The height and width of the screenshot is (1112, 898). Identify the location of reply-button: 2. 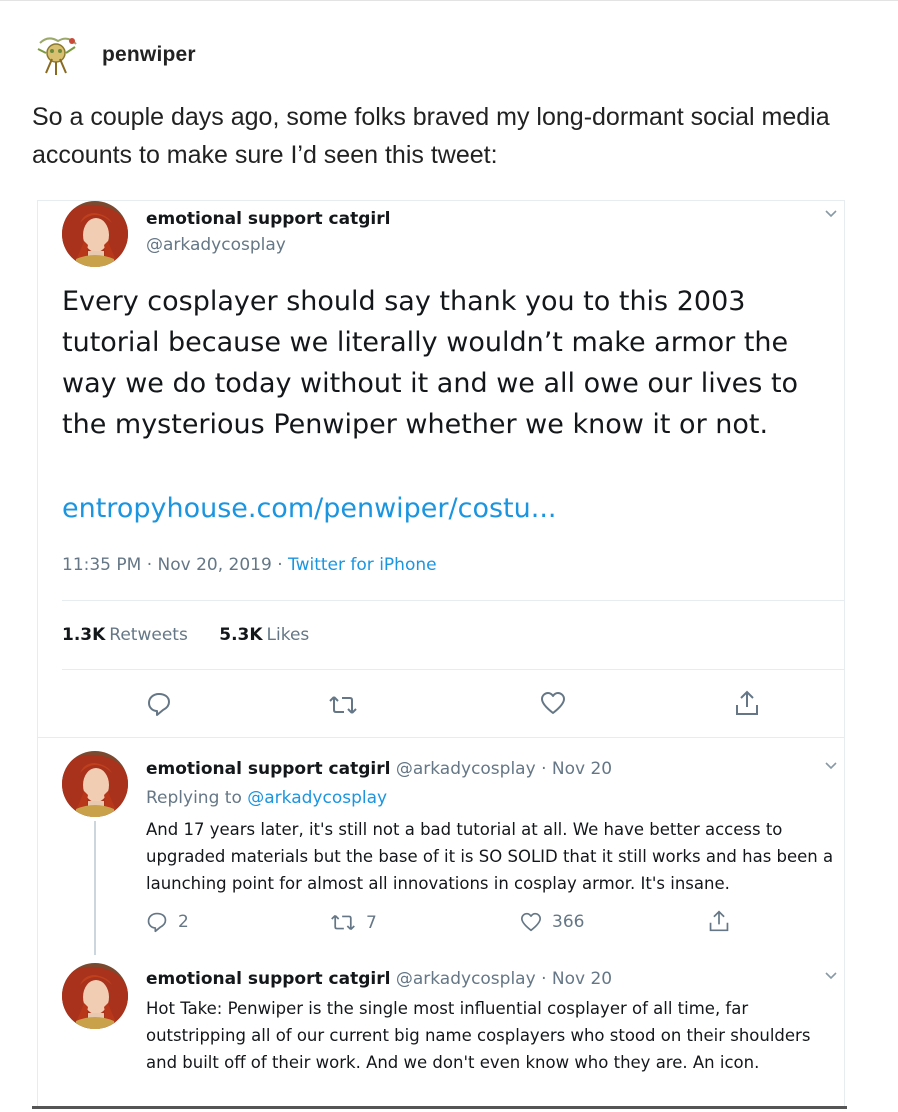
(167, 922).